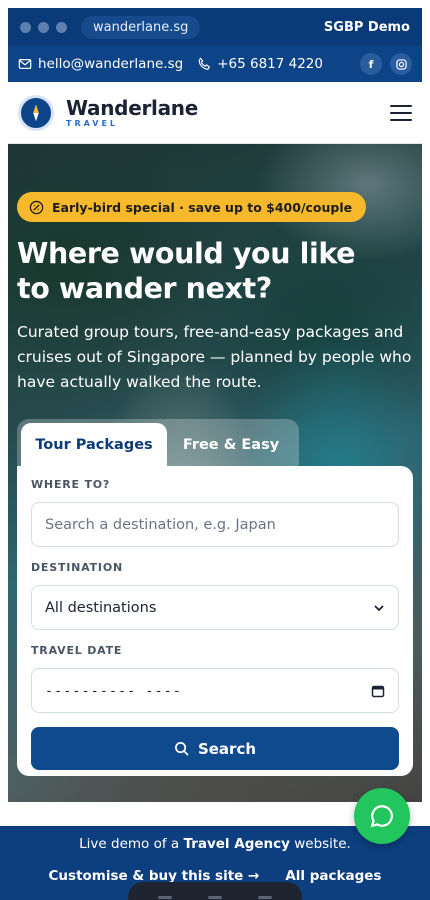 This screenshot has width=430, height=900. What do you see at coordinates (215, 27) in the screenshot?
I see `browser-bar: wanderlane.sg SGBP Demo` at bounding box center [215, 27].